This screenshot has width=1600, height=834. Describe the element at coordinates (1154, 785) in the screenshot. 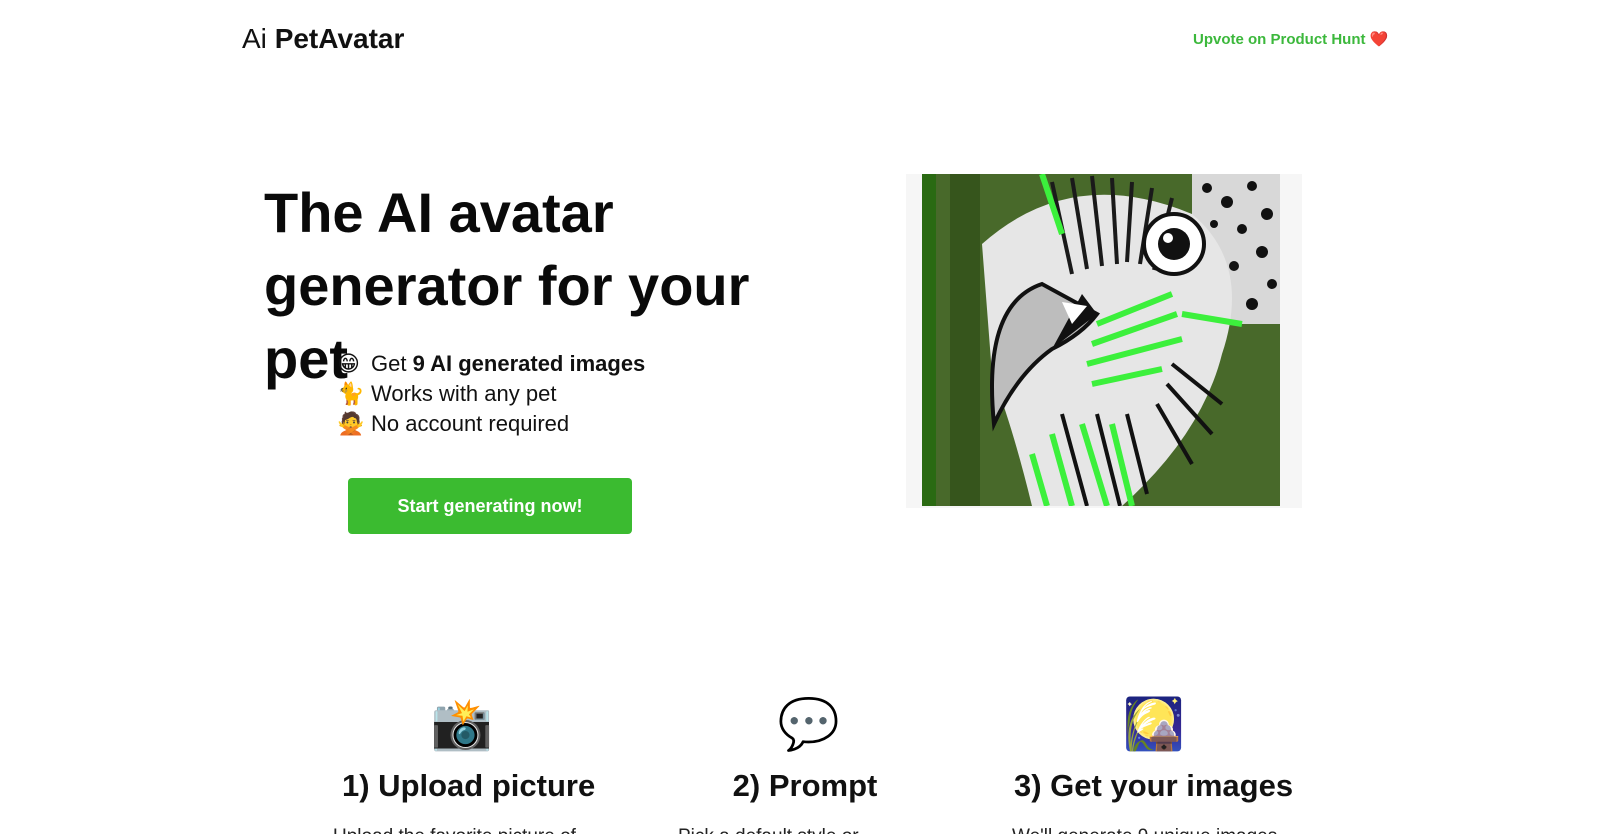

I see `step-title-get-images: 3) Get your images` at that location.